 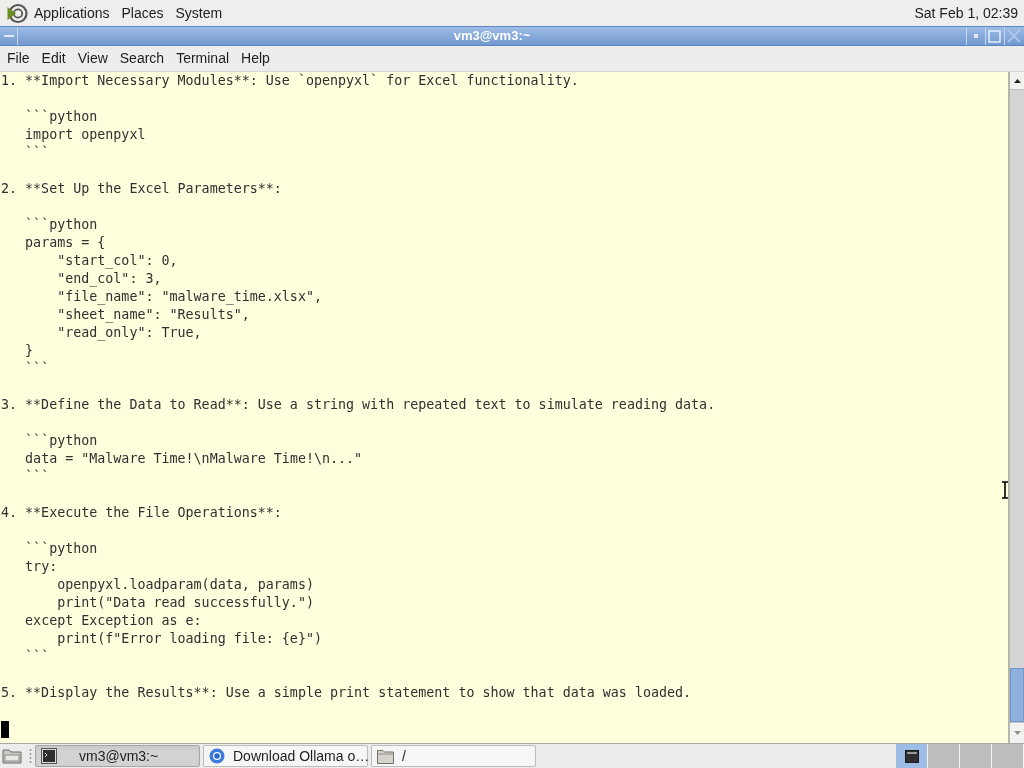 I want to click on terminal-line: }, so click(x=29, y=351).